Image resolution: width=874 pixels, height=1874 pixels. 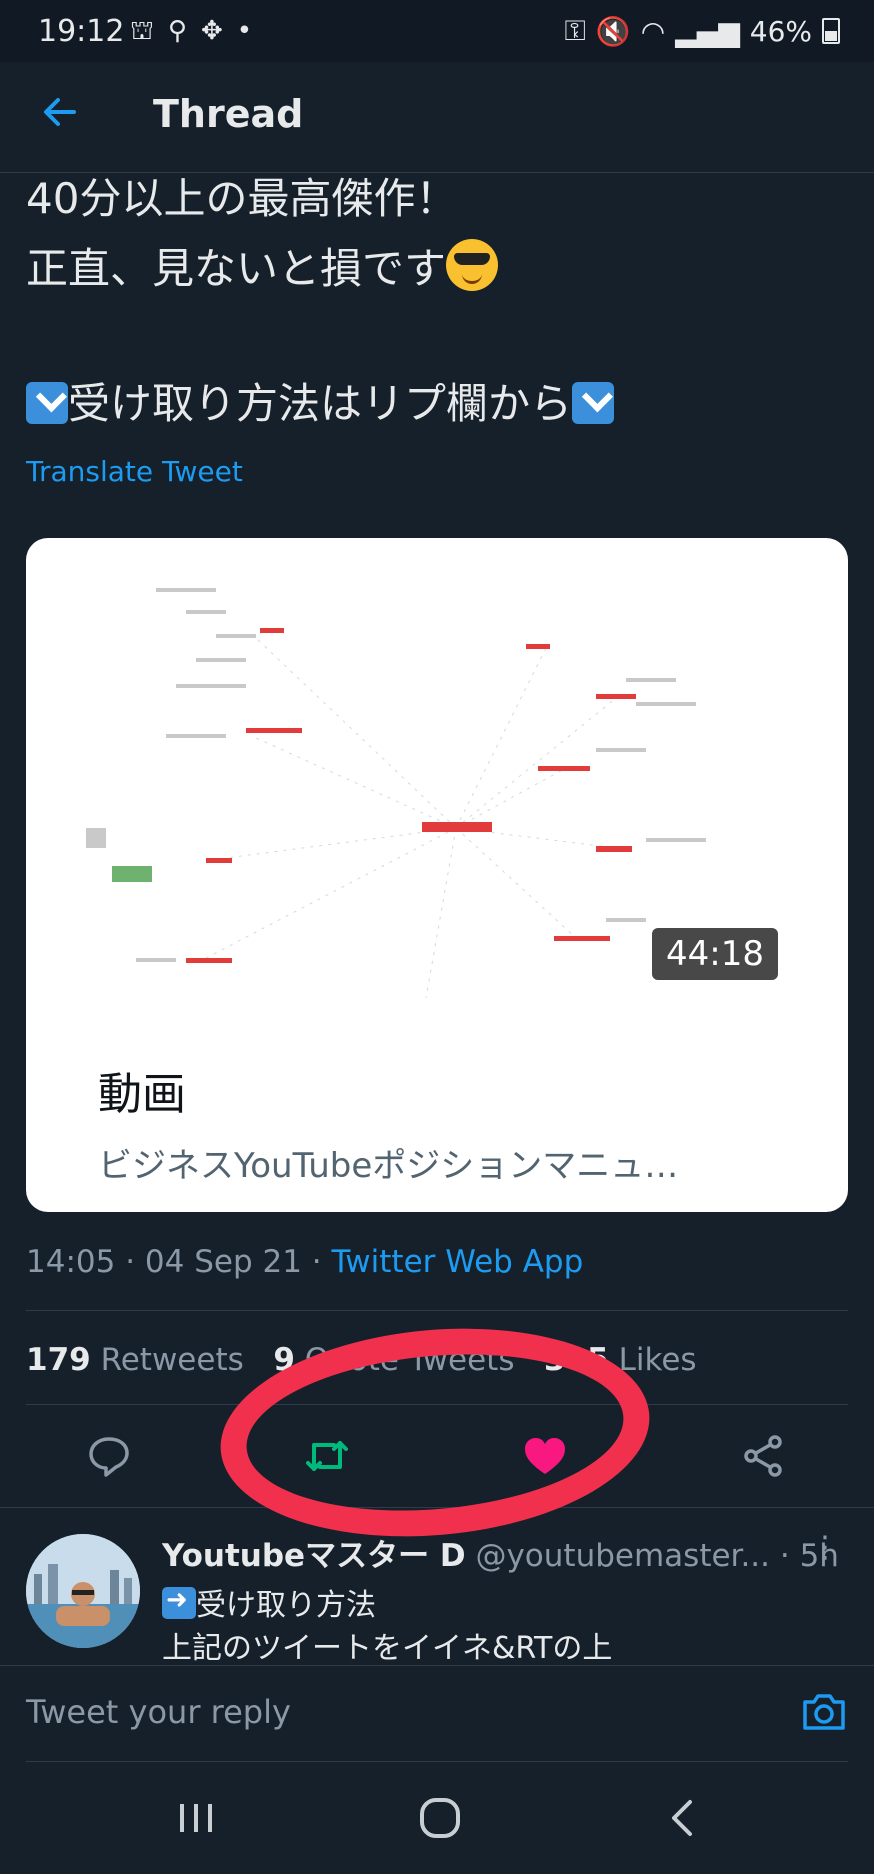 What do you see at coordinates (825, 1547) in the screenshot?
I see `more-options-icon: ⋮` at bounding box center [825, 1547].